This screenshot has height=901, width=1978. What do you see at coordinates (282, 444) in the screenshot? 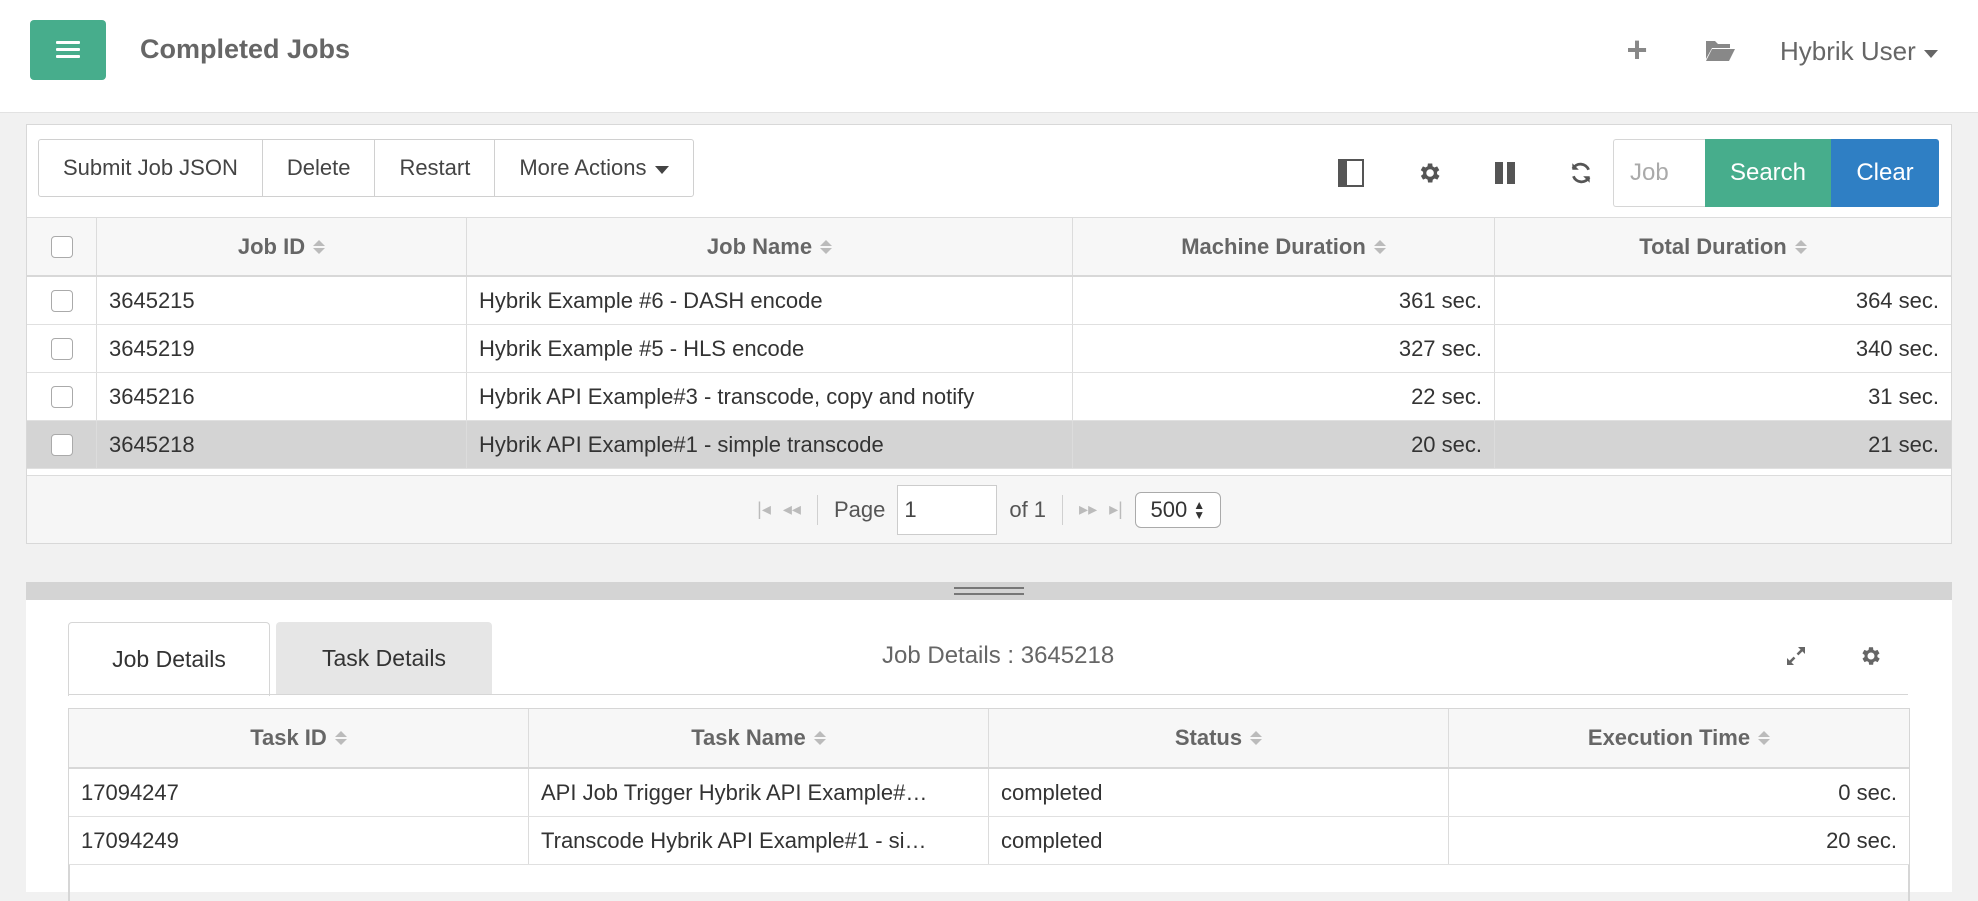
I see `job-id-cell: 3645218` at bounding box center [282, 444].